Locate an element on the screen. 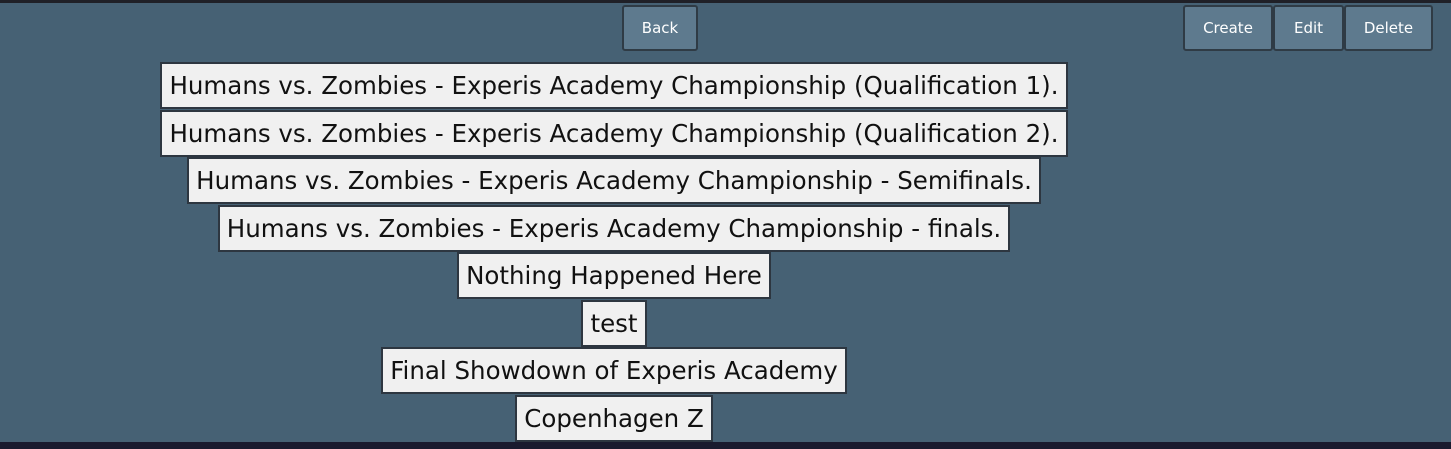 The width and height of the screenshot is (1451, 449). back-button: Back is located at coordinates (660, 28).